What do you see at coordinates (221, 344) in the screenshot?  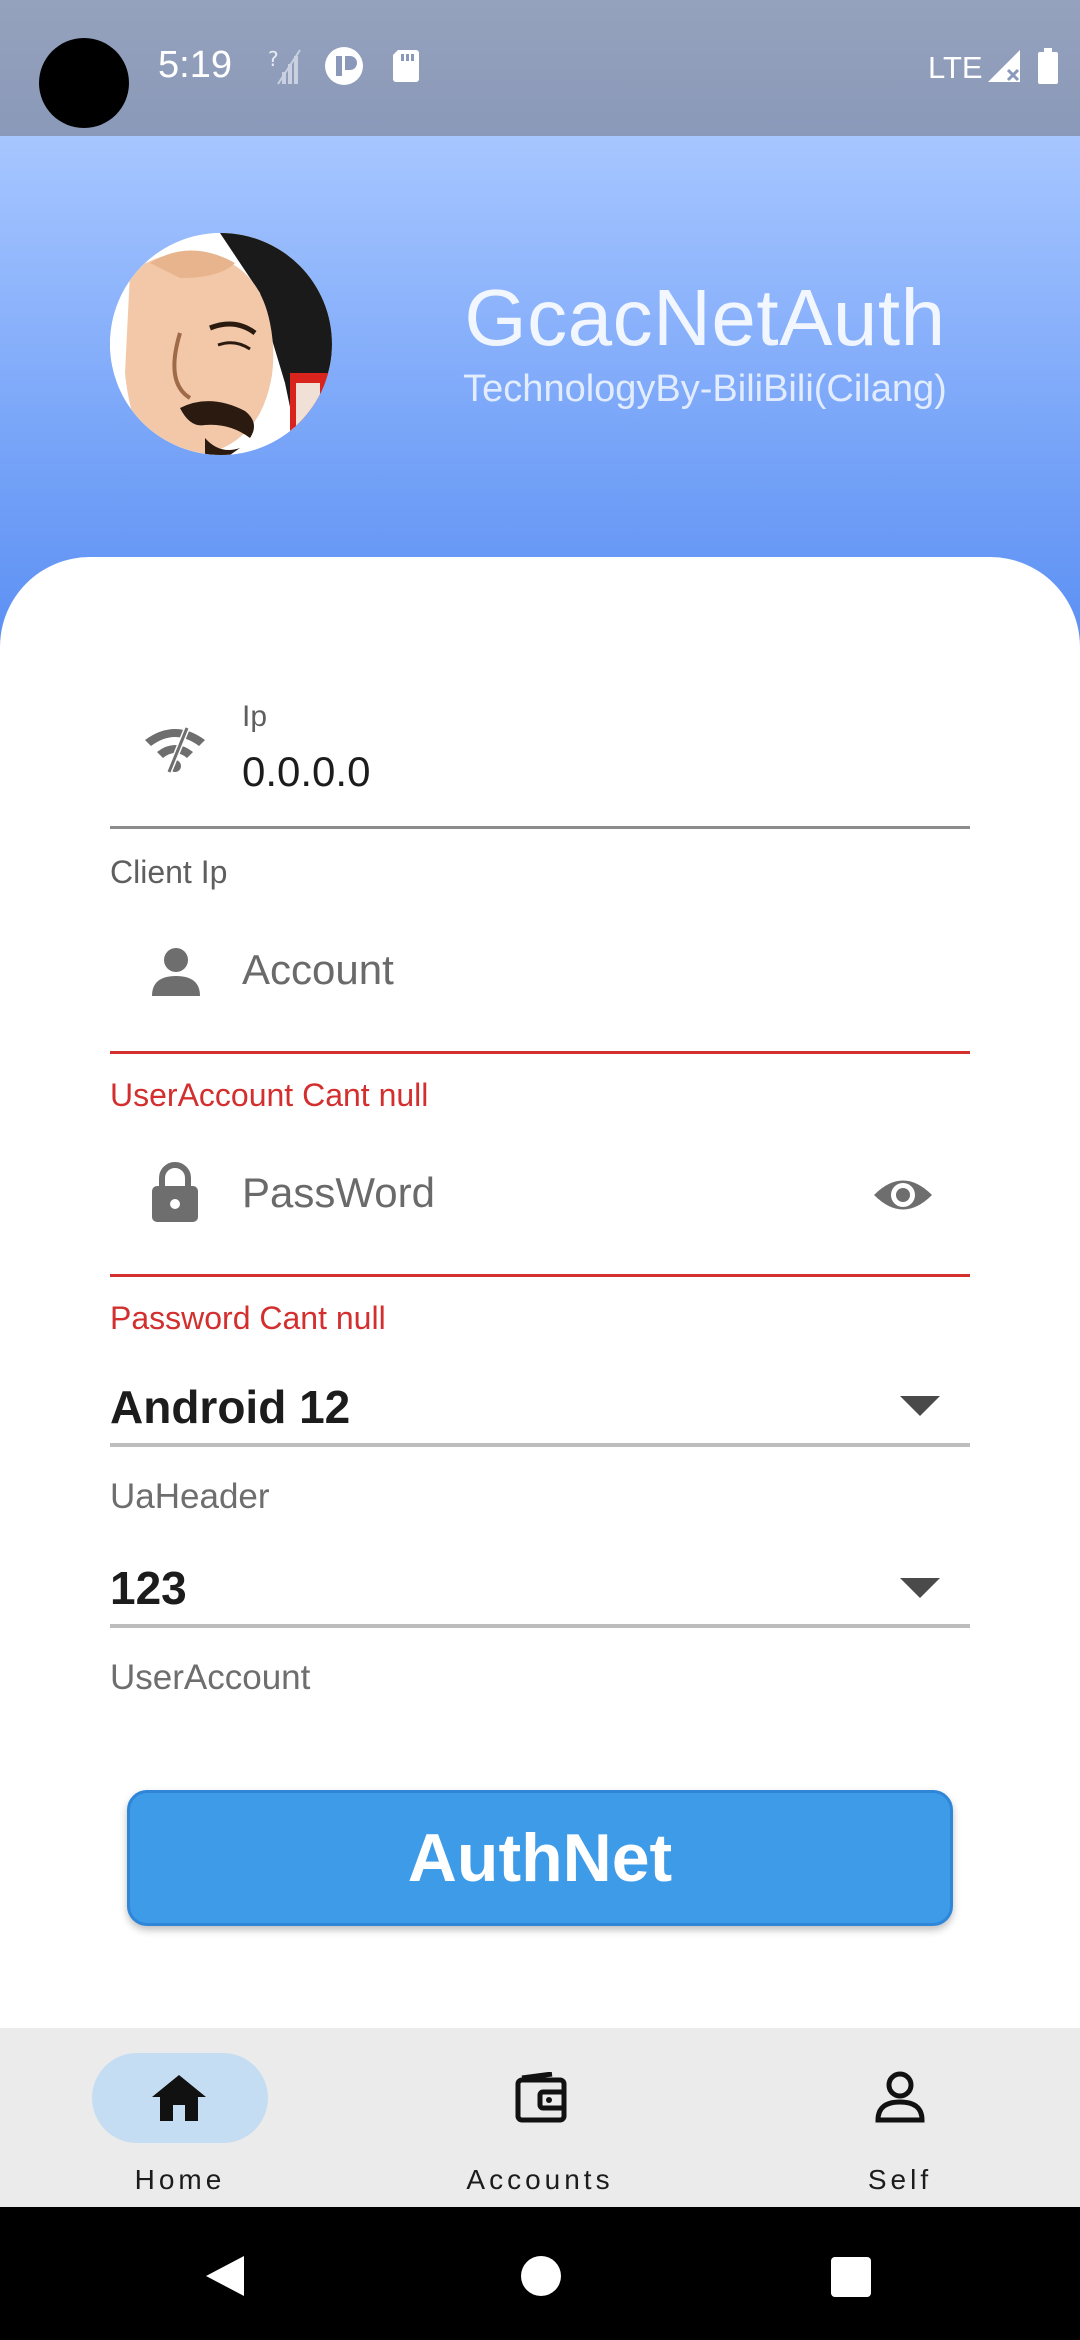 I see `avatar` at bounding box center [221, 344].